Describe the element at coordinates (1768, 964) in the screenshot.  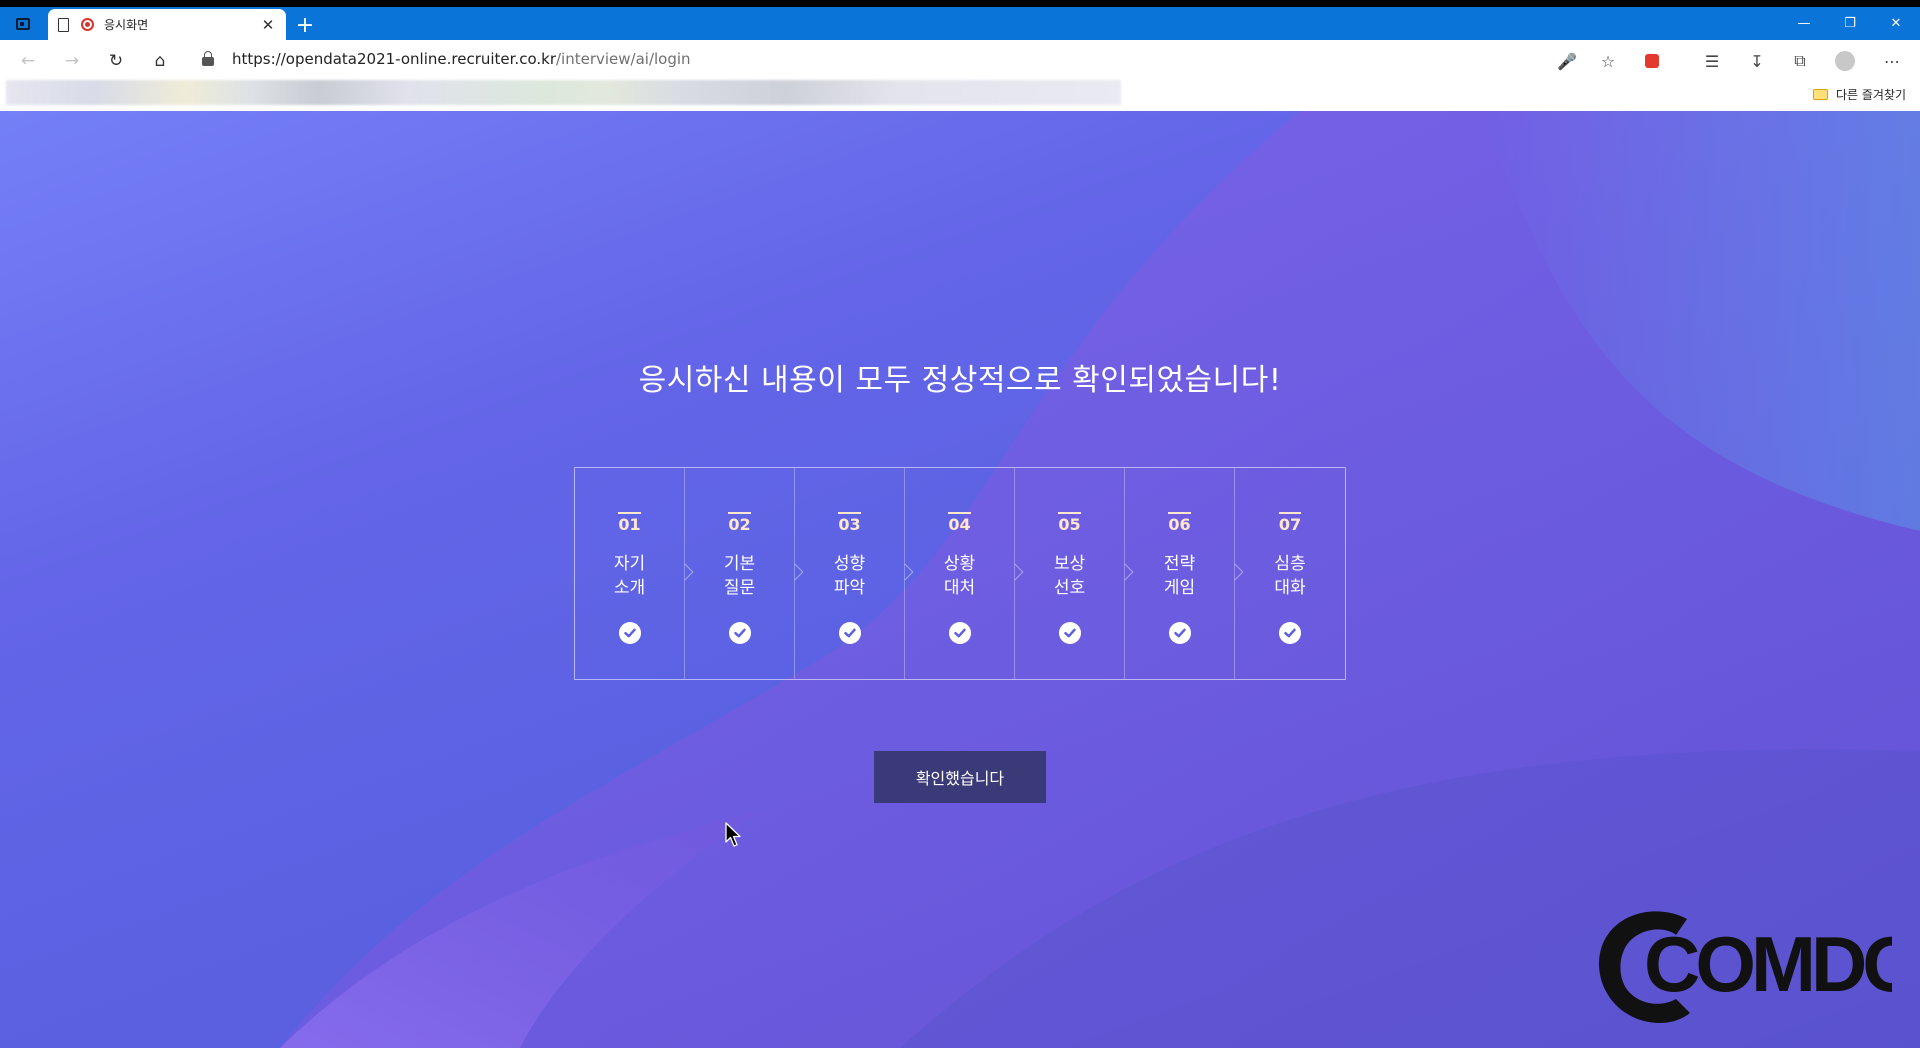
I see `watermark-text: COMDORI` at that location.